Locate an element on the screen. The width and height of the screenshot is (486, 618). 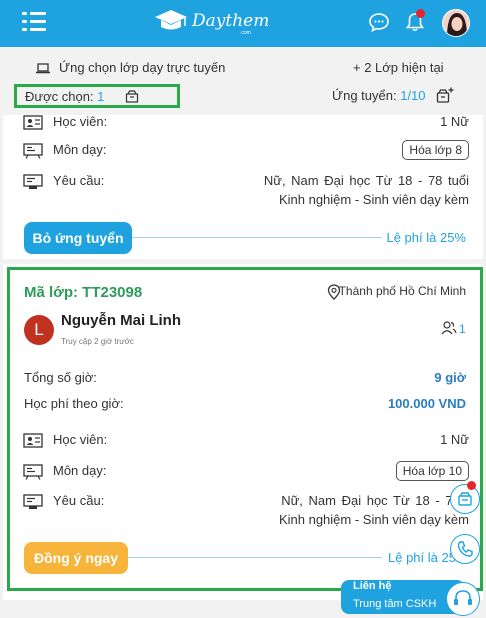
support-title: Liên hệ is located at coordinates (372, 586).